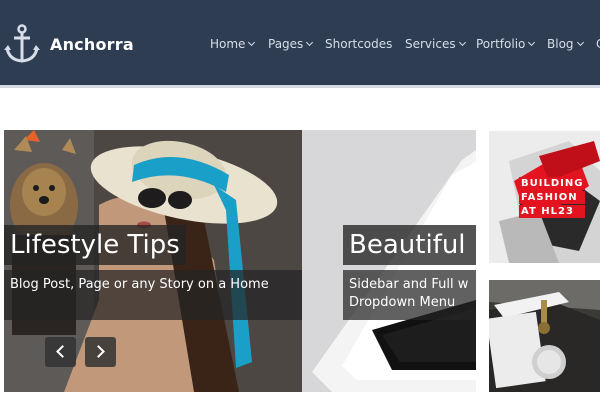 The width and height of the screenshot is (600, 400). Describe the element at coordinates (22, 44) in the screenshot. I see `anchor-icon` at that location.